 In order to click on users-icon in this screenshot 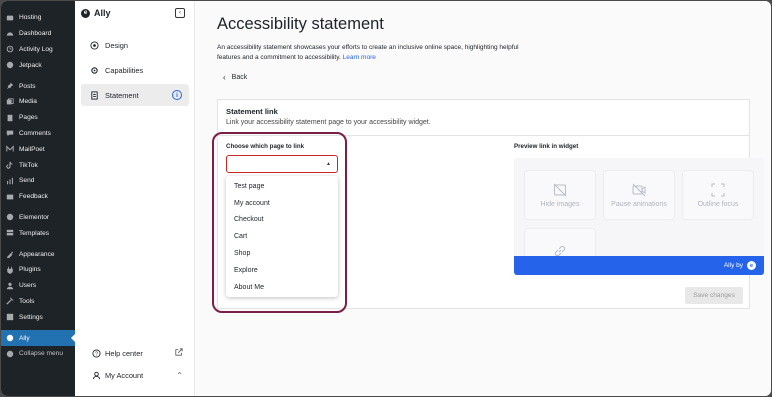, I will do `click(9, 285)`.